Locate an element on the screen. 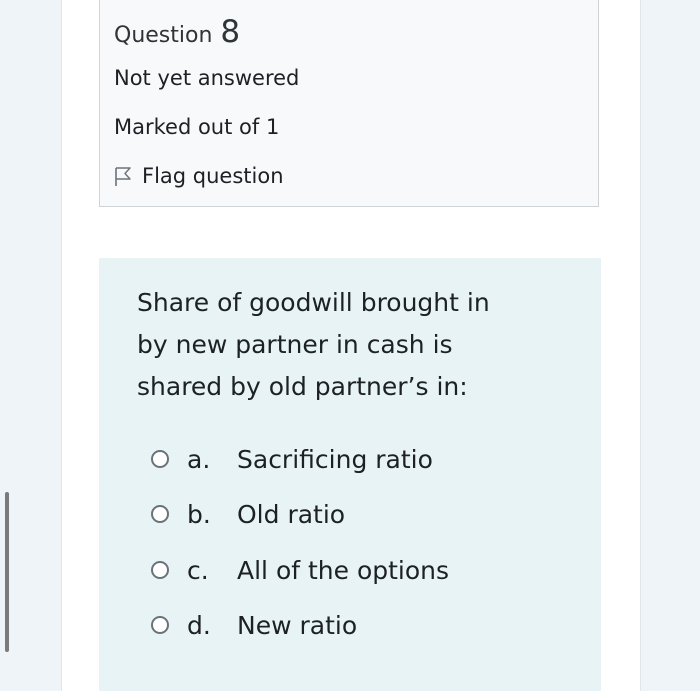  answer-option-b: b. Old ratio is located at coordinates (341, 514).